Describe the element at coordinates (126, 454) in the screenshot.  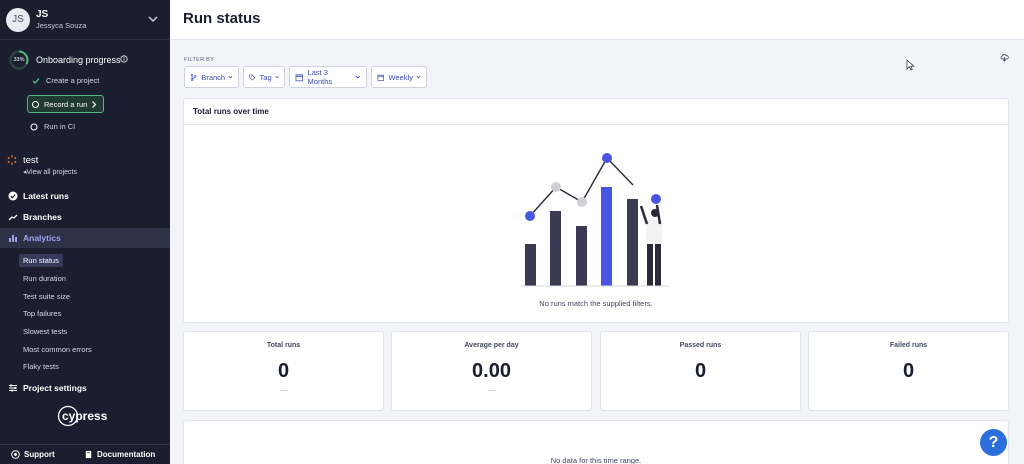
I see `documentation-label: Documentation` at that location.